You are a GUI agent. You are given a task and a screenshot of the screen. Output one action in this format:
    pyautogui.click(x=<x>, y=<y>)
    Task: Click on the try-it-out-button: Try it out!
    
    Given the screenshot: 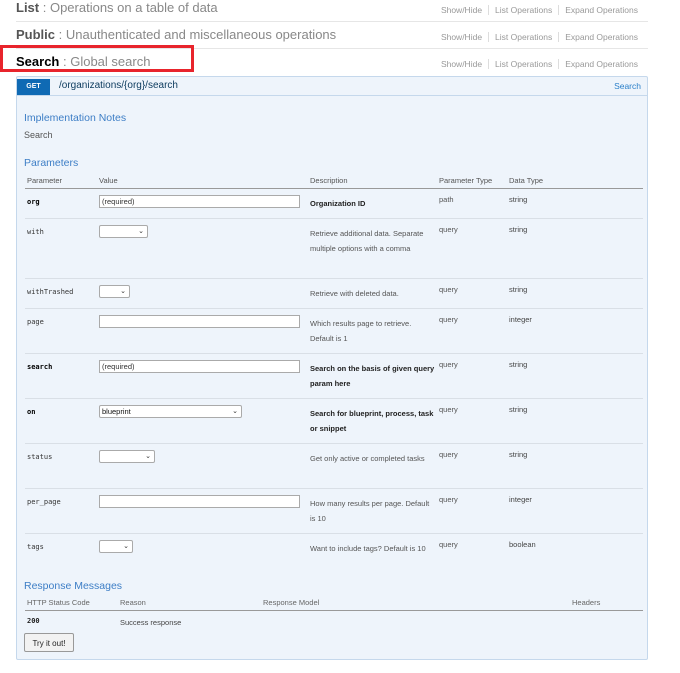 What is the action you would take?
    pyautogui.click(x=49, y=642)
    